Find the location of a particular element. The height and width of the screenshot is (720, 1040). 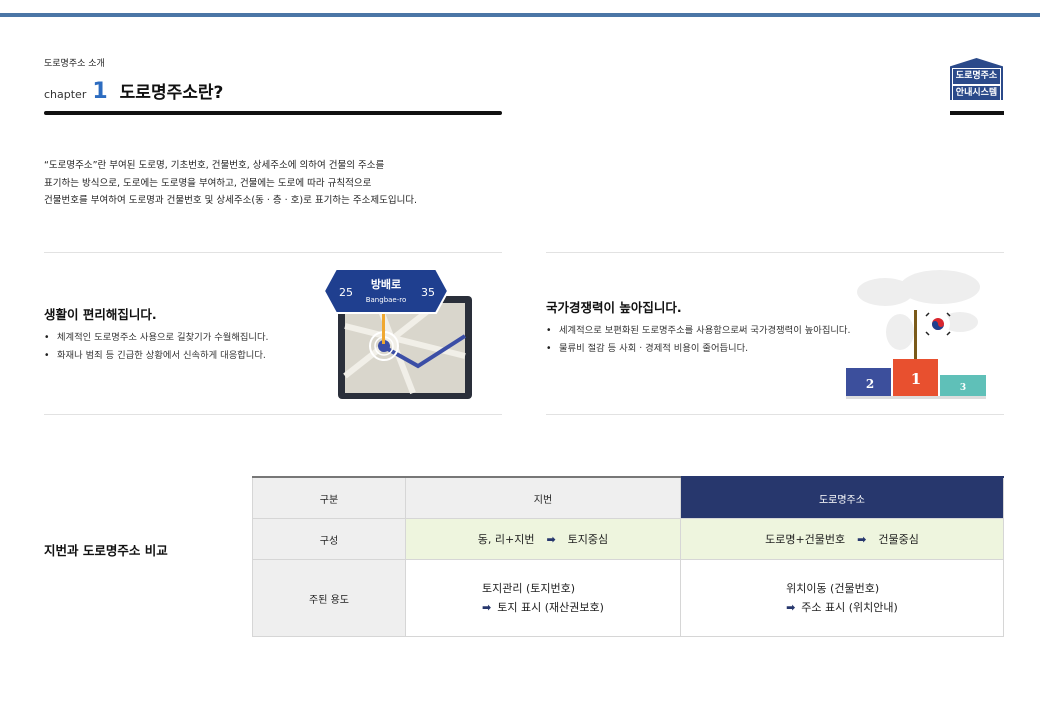

row-label-composition: 구성 is located at coordinates (329, 539).